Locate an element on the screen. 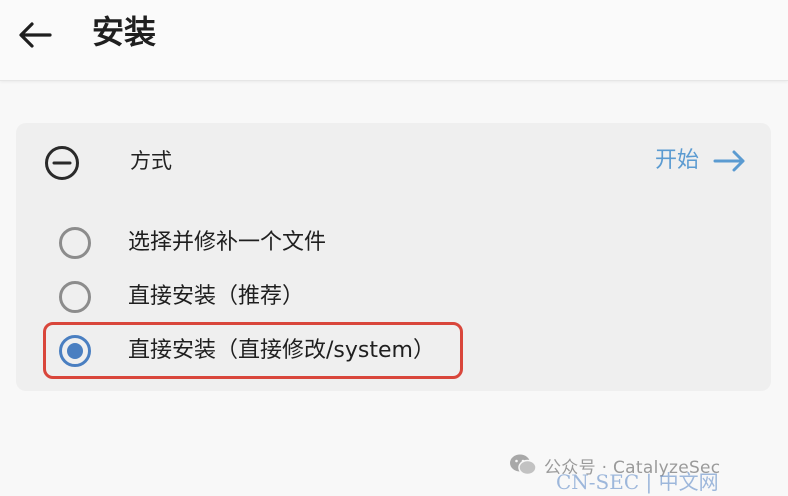 The image size is (788, 496). back-button is located at coordinates (36, 35).